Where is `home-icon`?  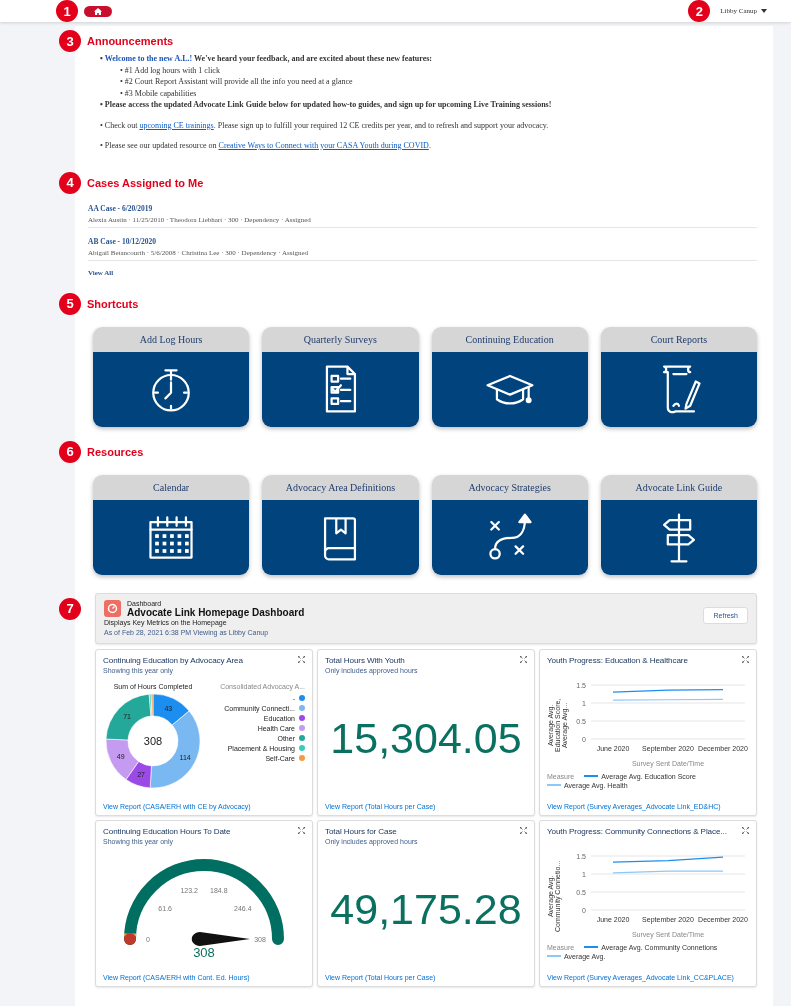 home-icon is located at coordinates (98, 11).